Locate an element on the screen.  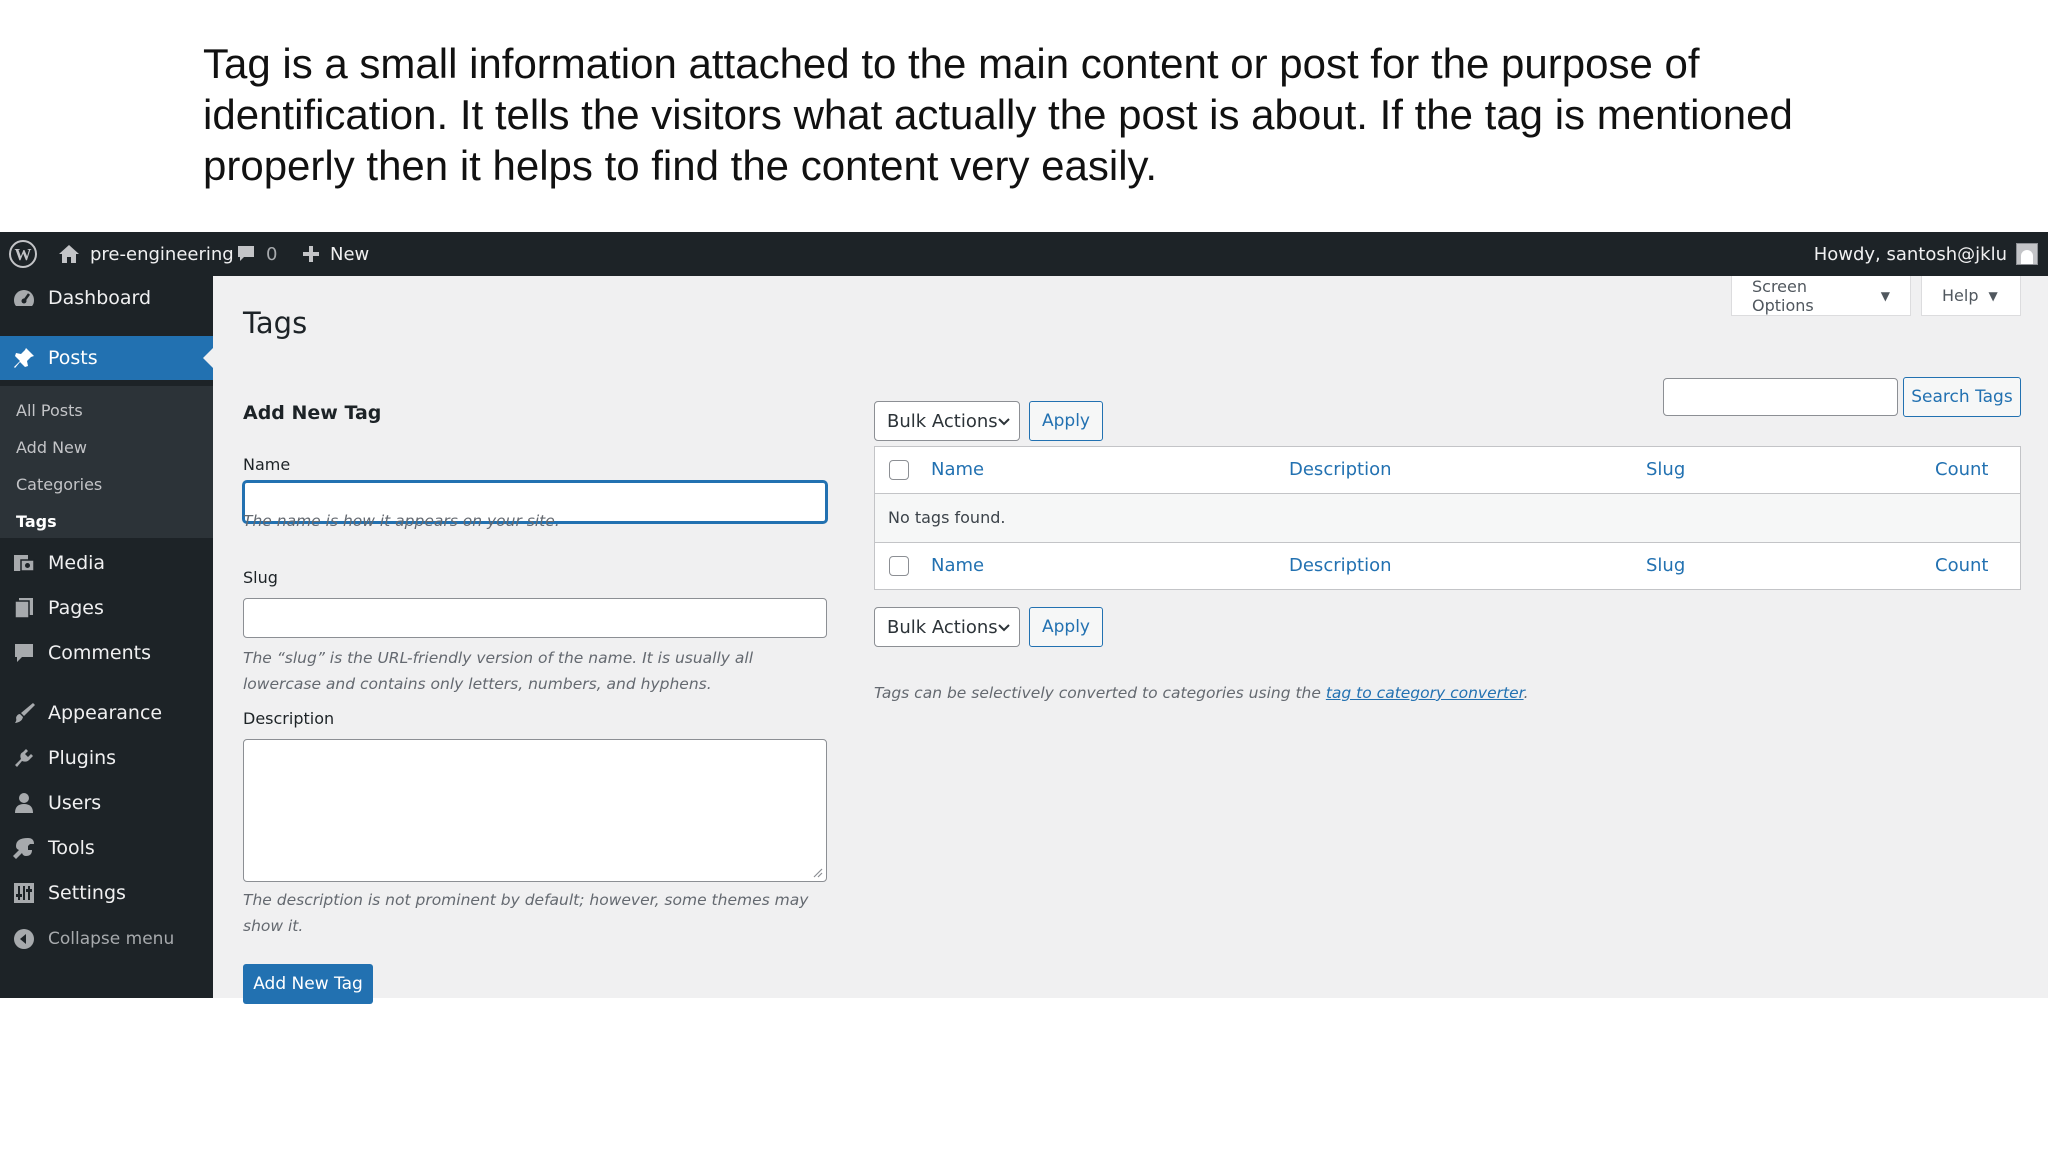
bulk-actions-select-bottom: Bulk Actions is located at coordinates (947, 627).